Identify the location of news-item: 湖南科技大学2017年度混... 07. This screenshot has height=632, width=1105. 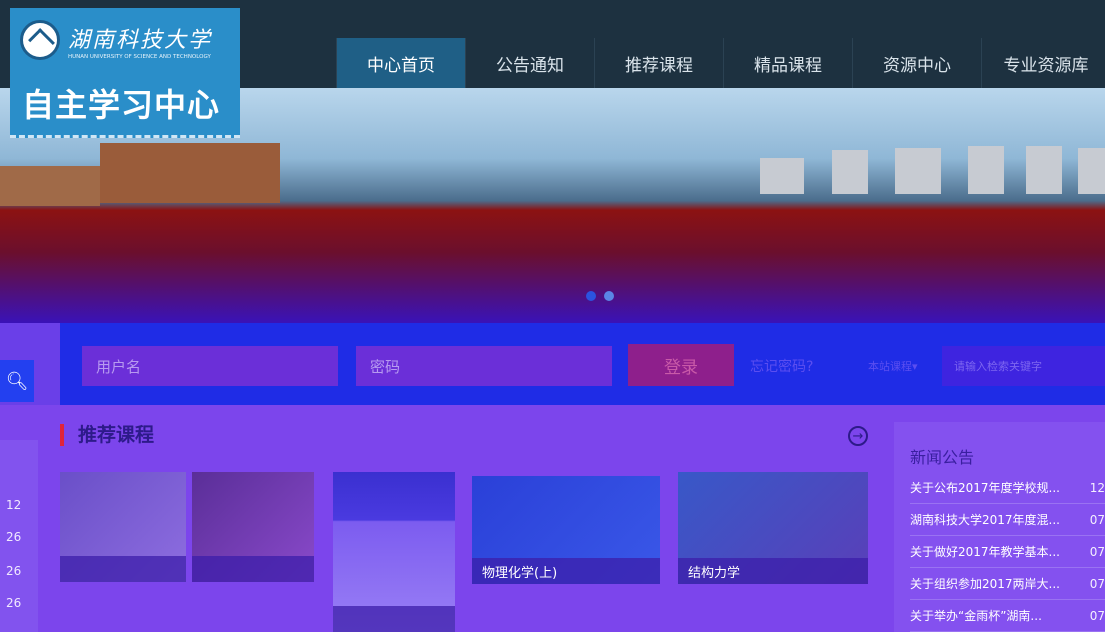
(1007, 520).